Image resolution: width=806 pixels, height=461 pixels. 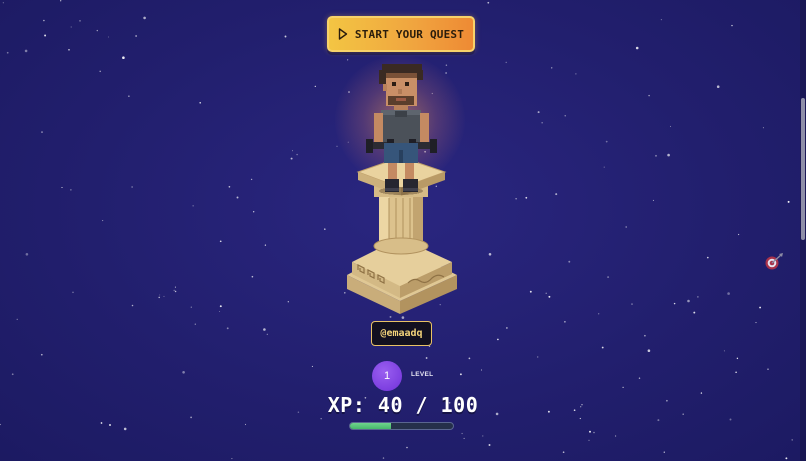 What do you see at coordinates (403, 405) in the screenshot?
I see `xp-counter: XP: 40 / 100` at bounding box center [403, 405].